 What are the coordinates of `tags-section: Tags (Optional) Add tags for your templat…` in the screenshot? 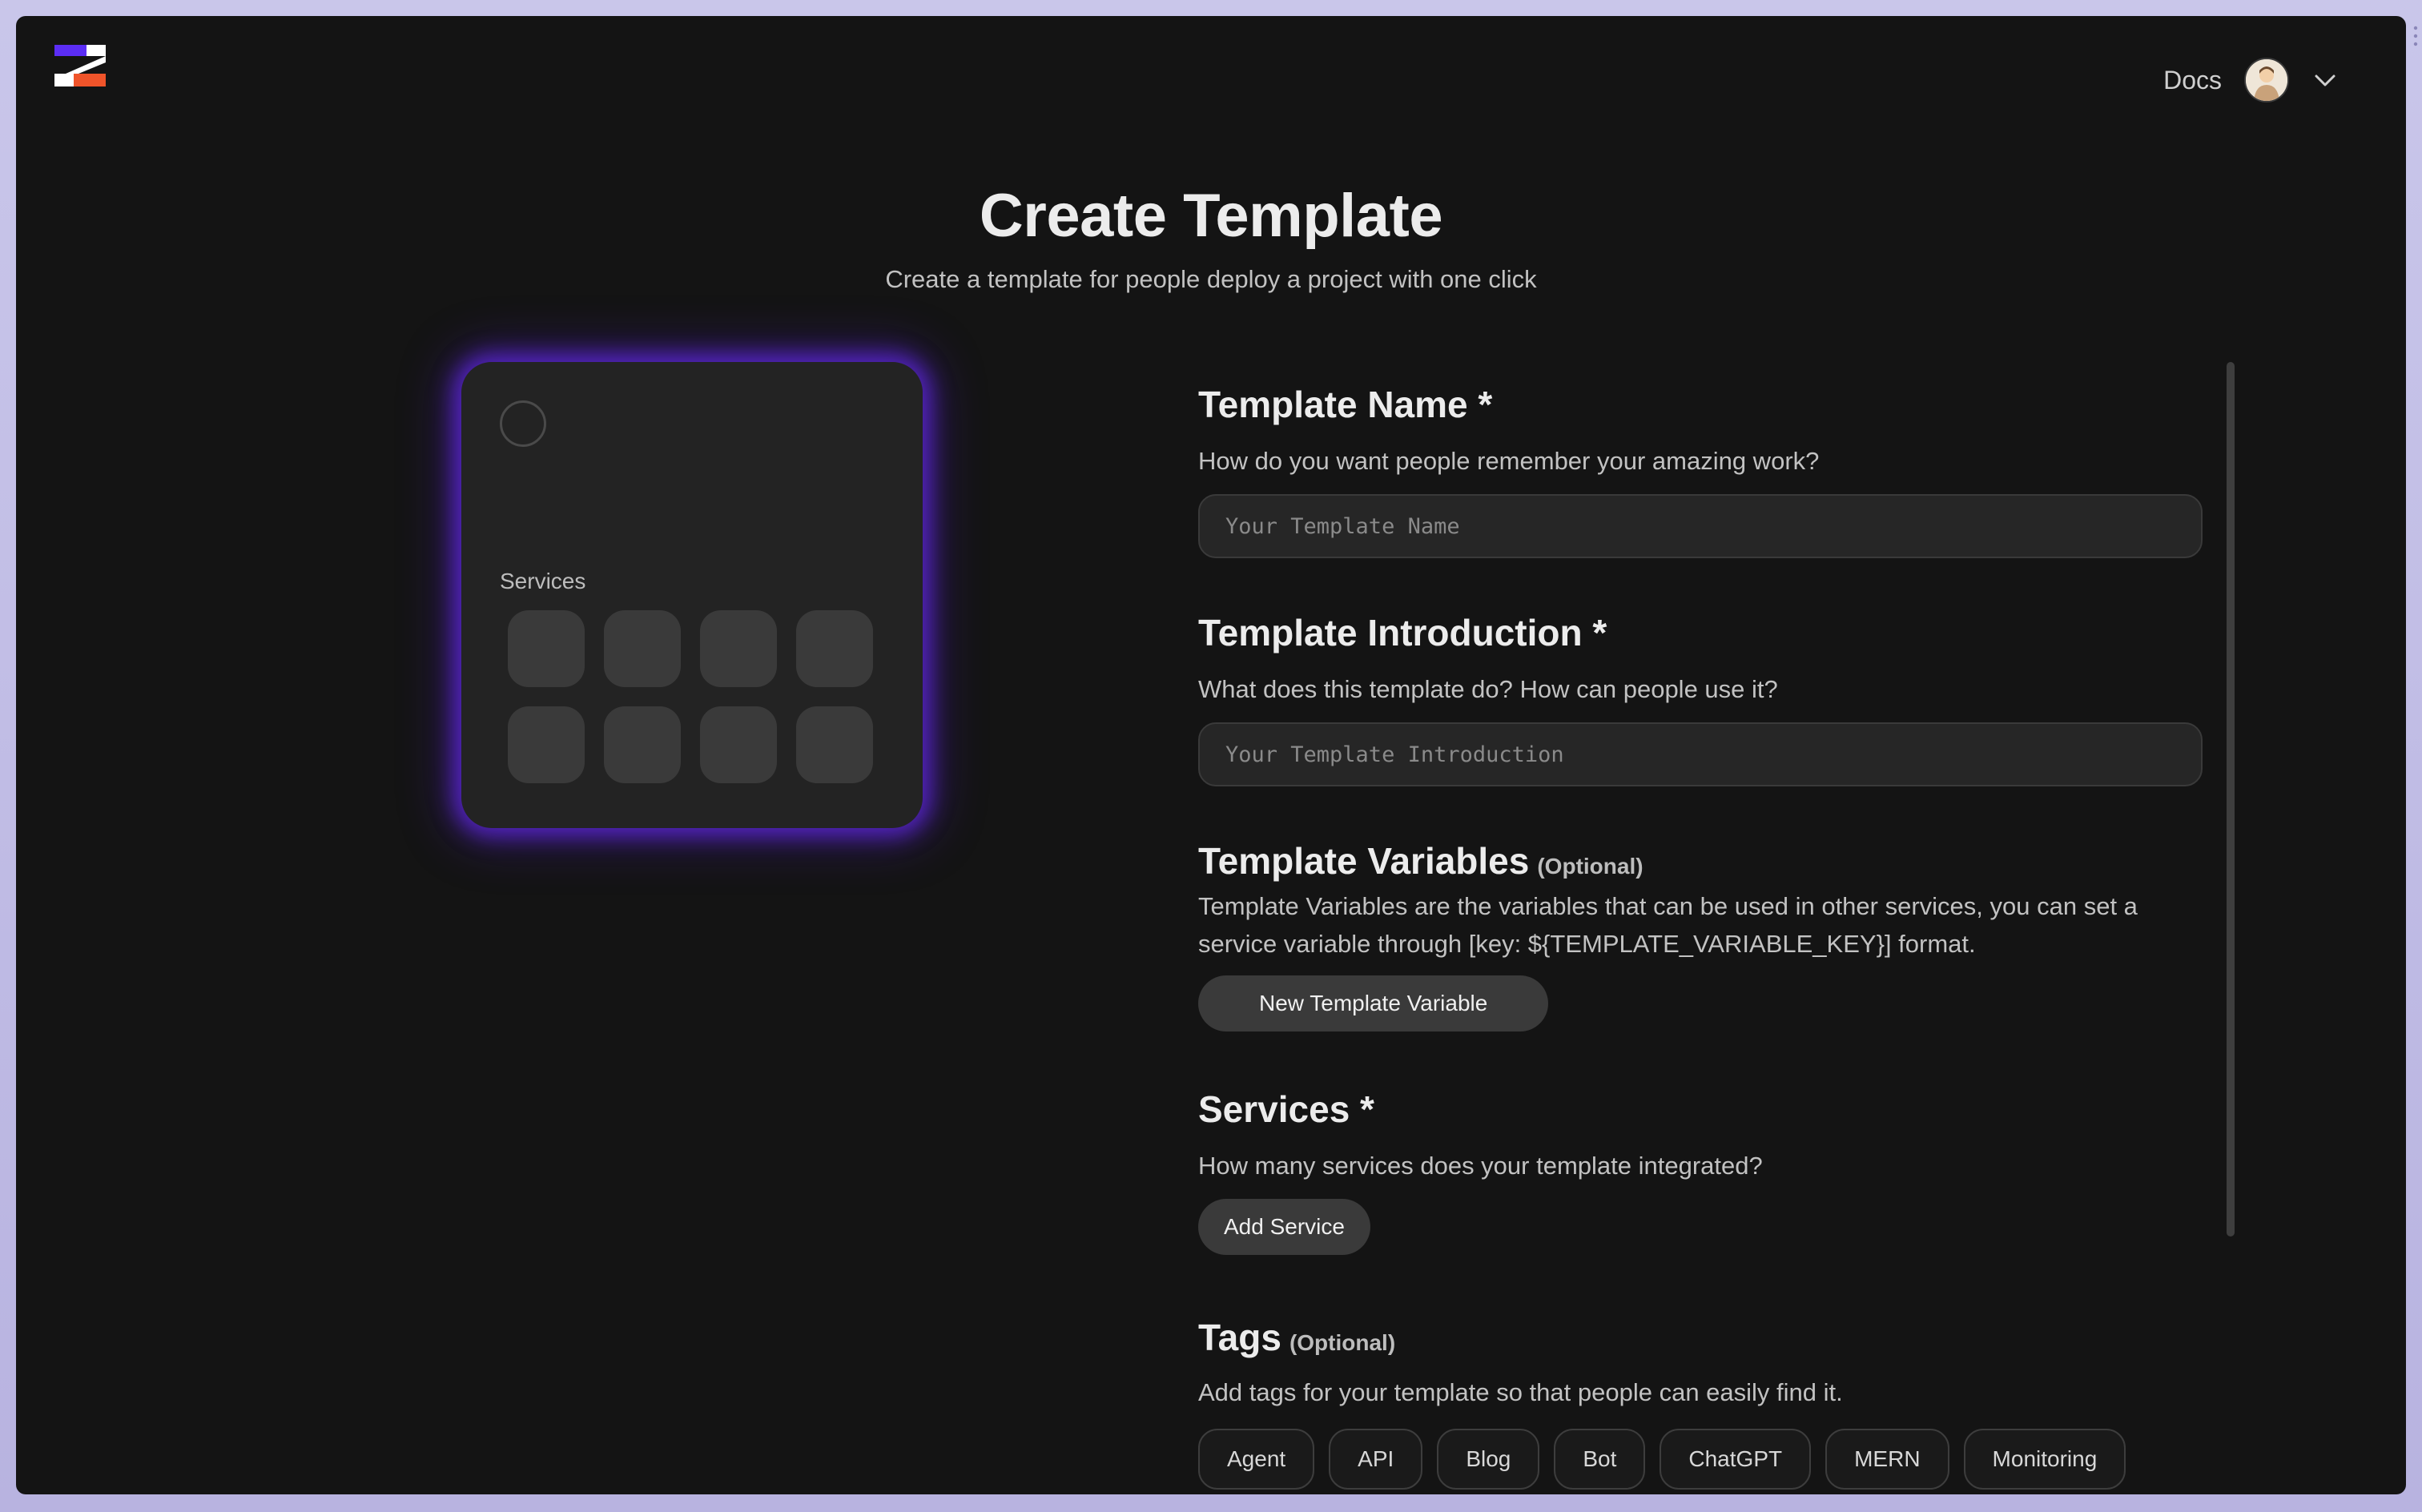 It's located at (1701, 1405).